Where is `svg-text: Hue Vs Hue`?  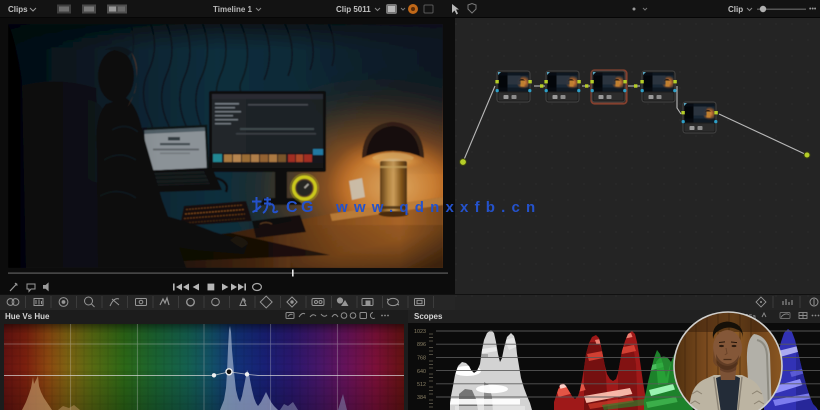 svg-text: Hue Vs Hue is located at coordinates (27, 316).